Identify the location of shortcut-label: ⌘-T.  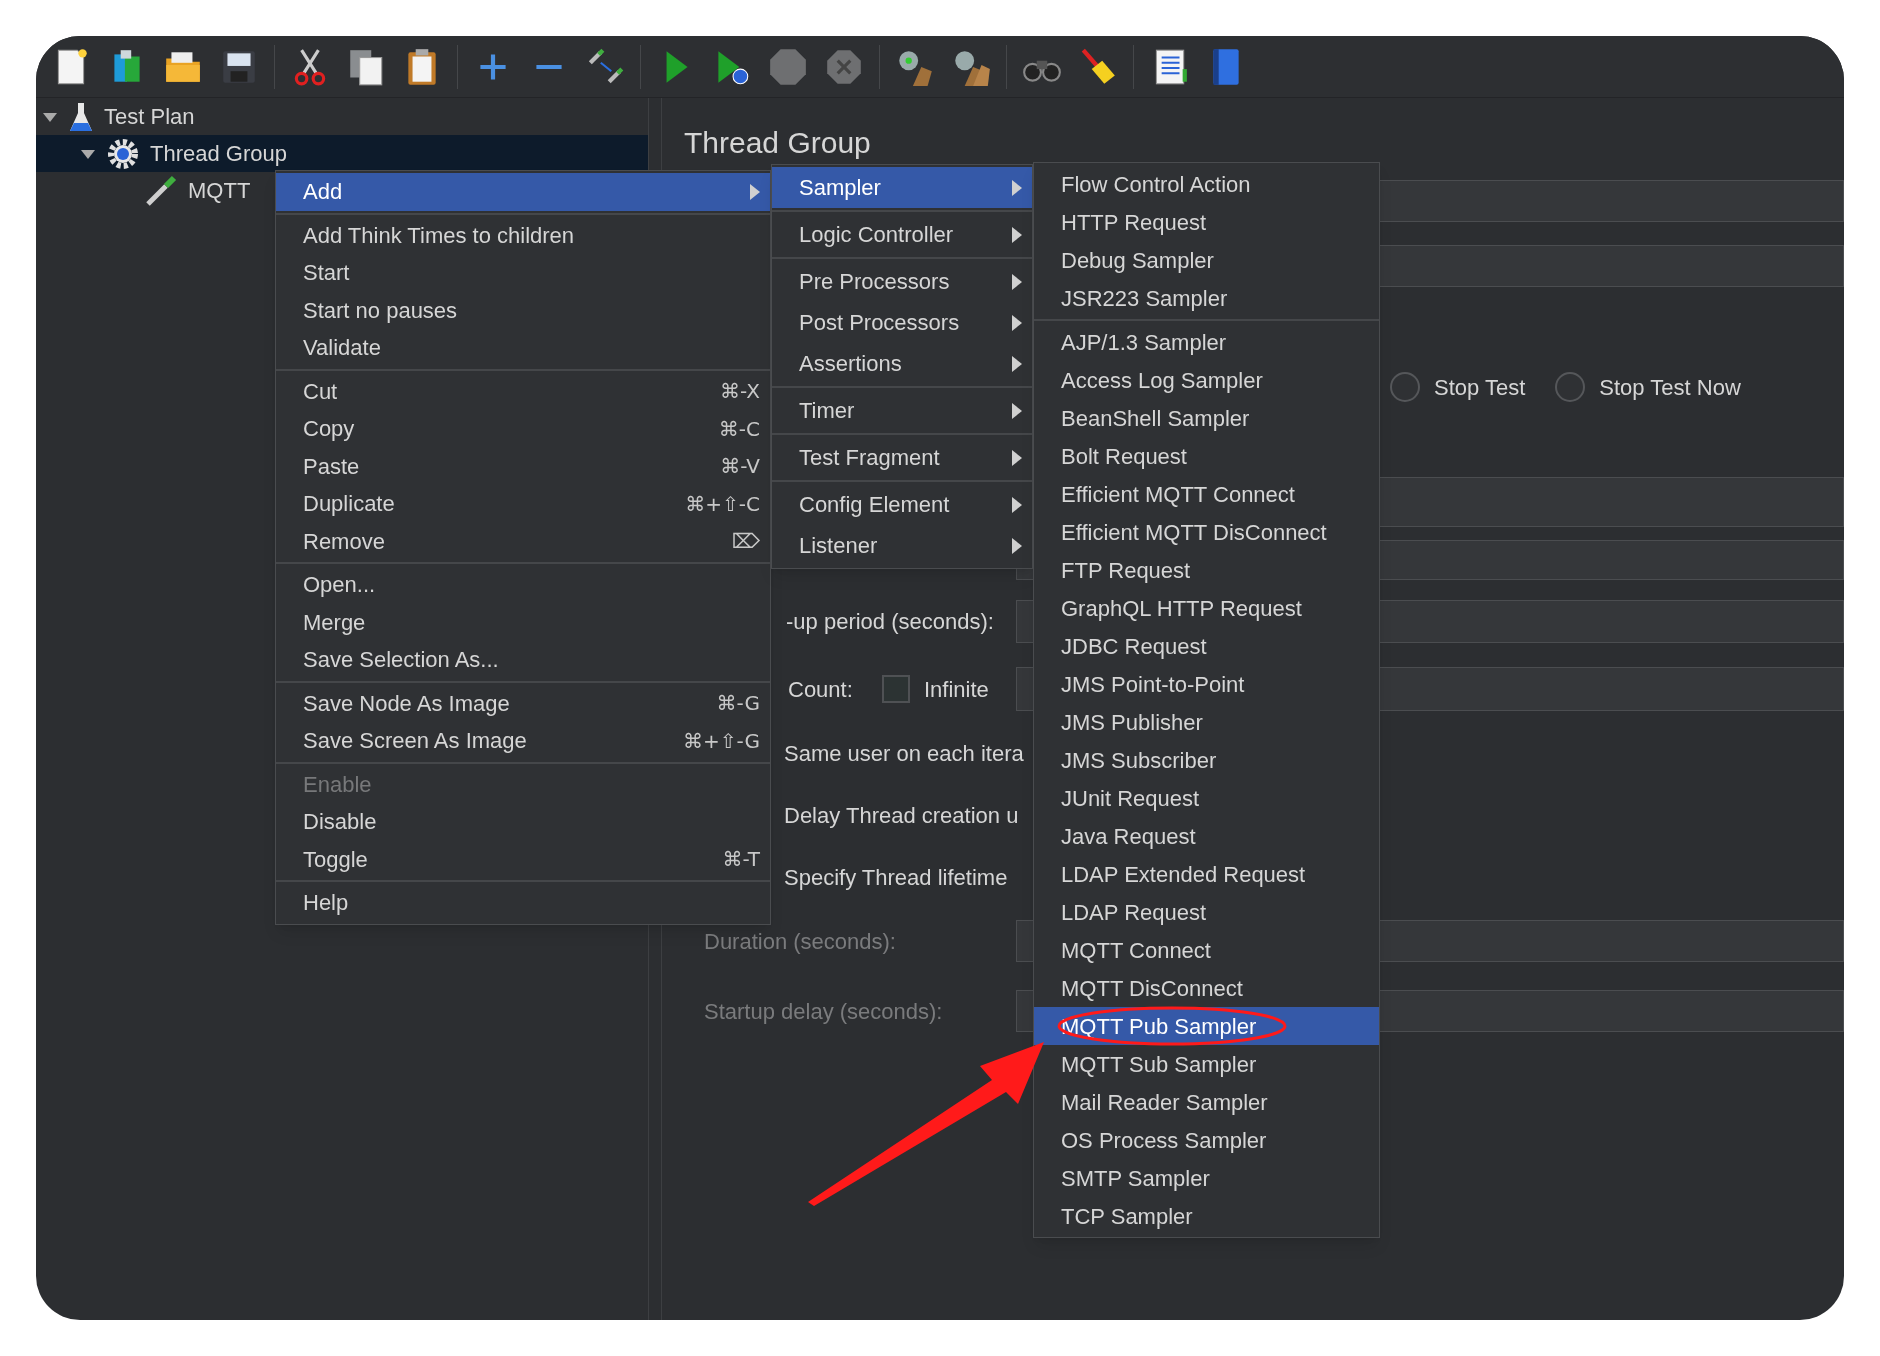
(741, 860).